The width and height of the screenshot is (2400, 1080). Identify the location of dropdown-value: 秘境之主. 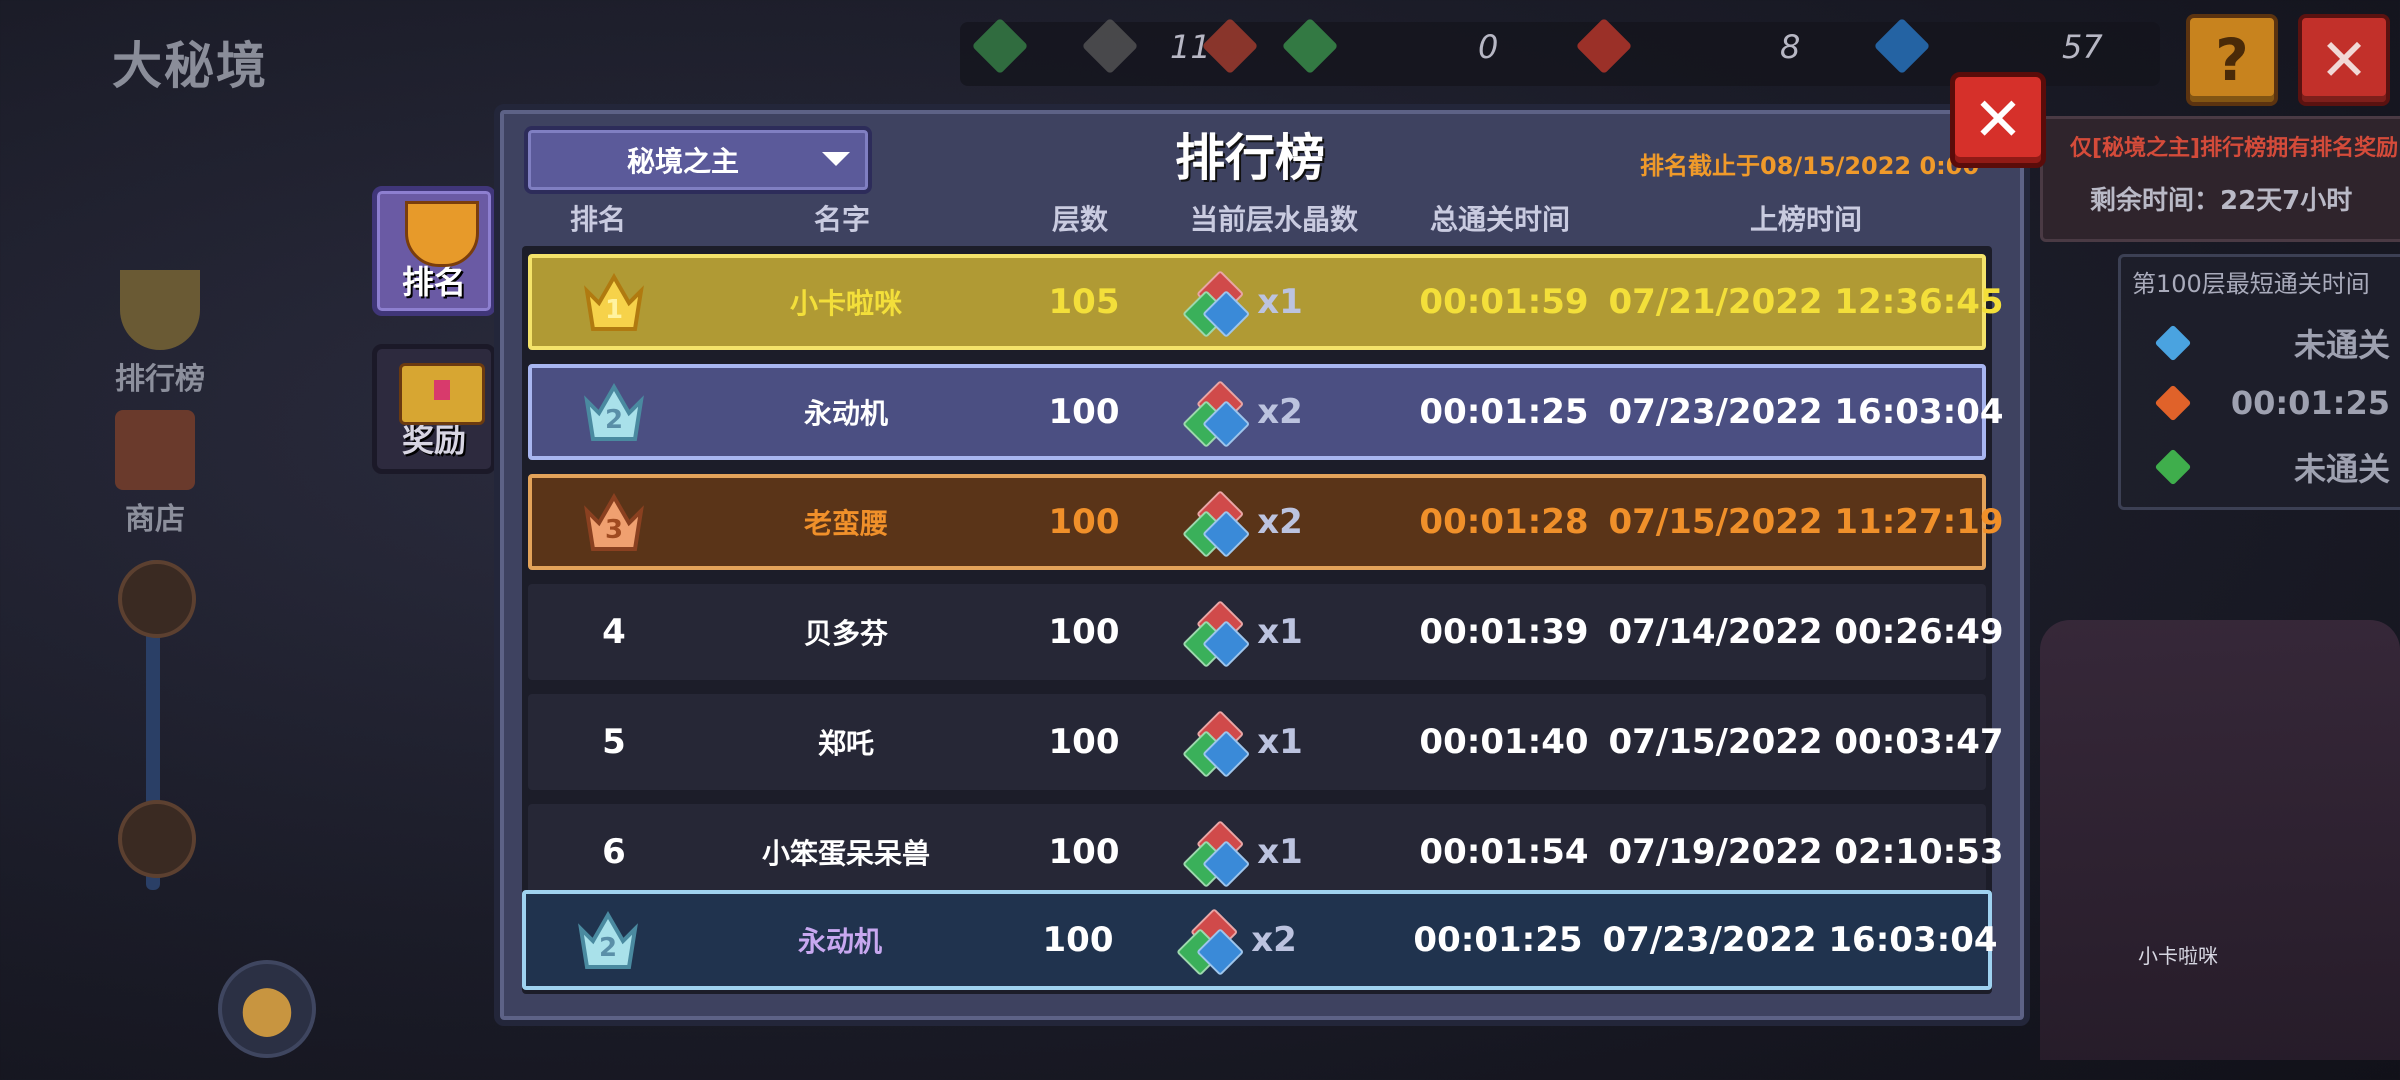
(682, 161).